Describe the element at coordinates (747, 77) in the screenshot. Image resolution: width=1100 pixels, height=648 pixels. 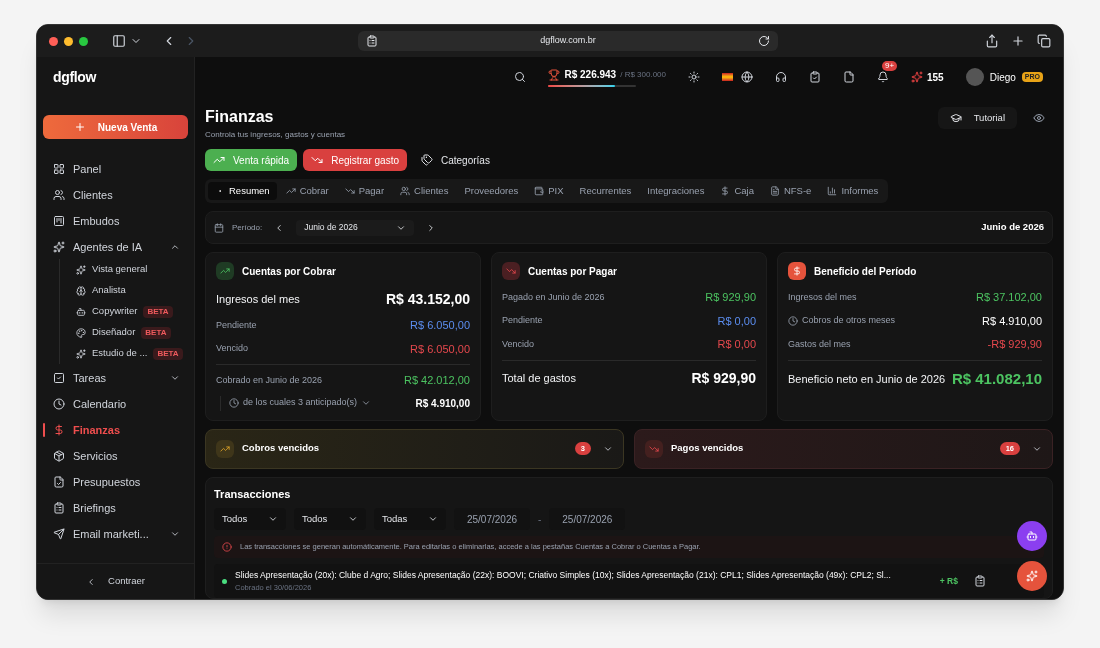
I see `globe-icon` at that location.